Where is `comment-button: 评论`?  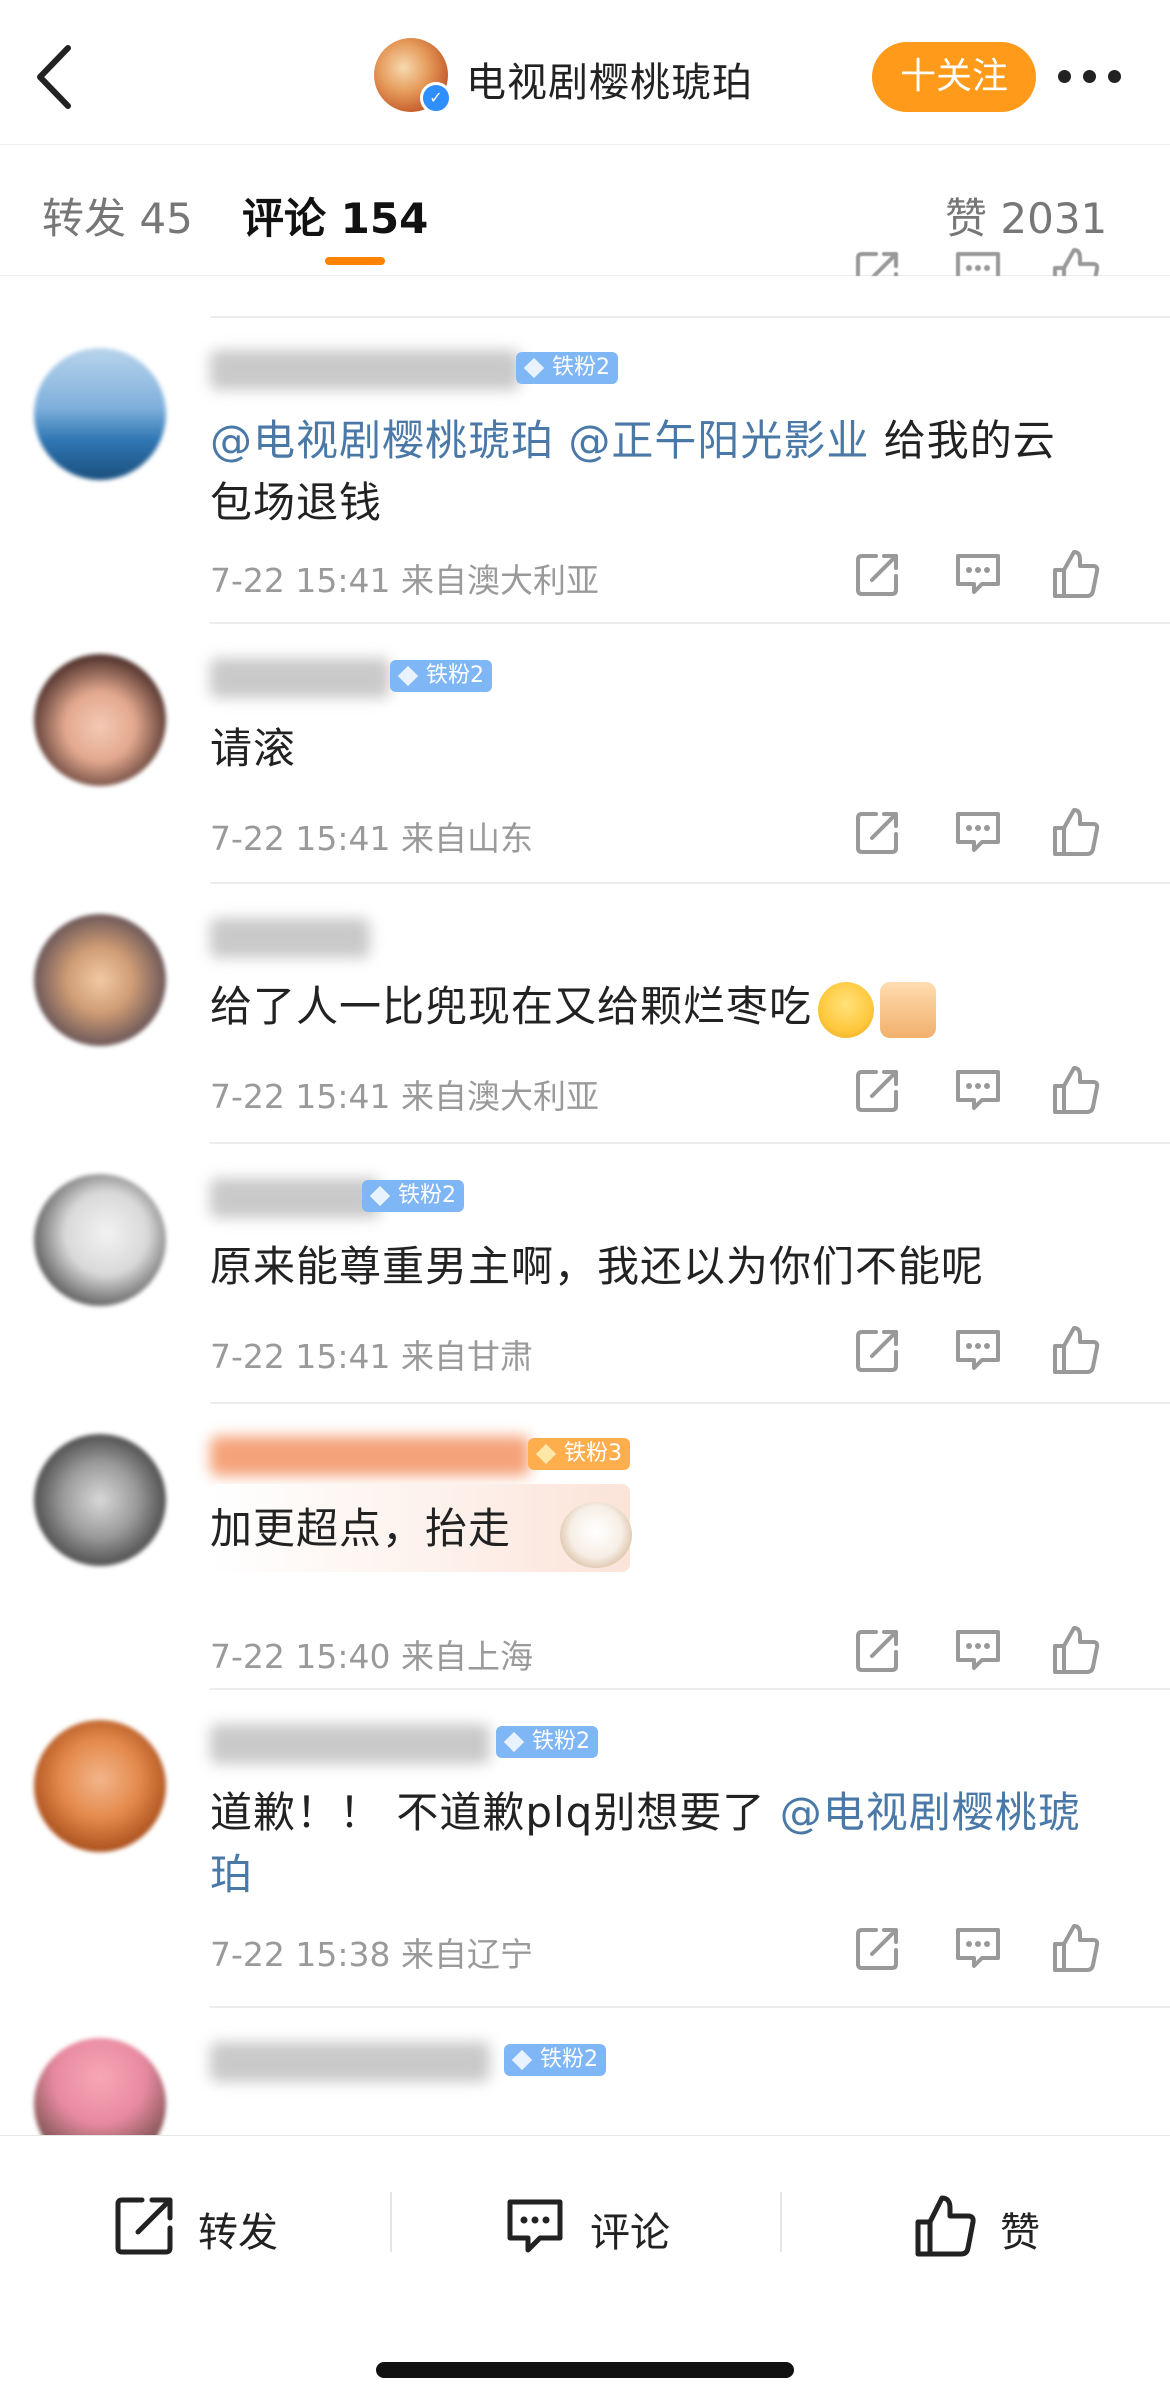 comment-button: 评论 is located at coordinates (602, 2226).